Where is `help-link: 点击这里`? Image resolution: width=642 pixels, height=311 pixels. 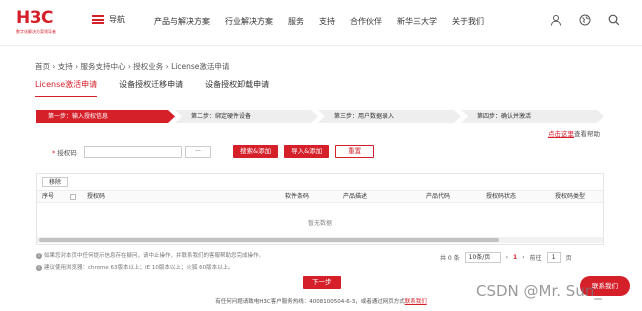 help-link: 点击这里 is located at coordinates (561, 134).